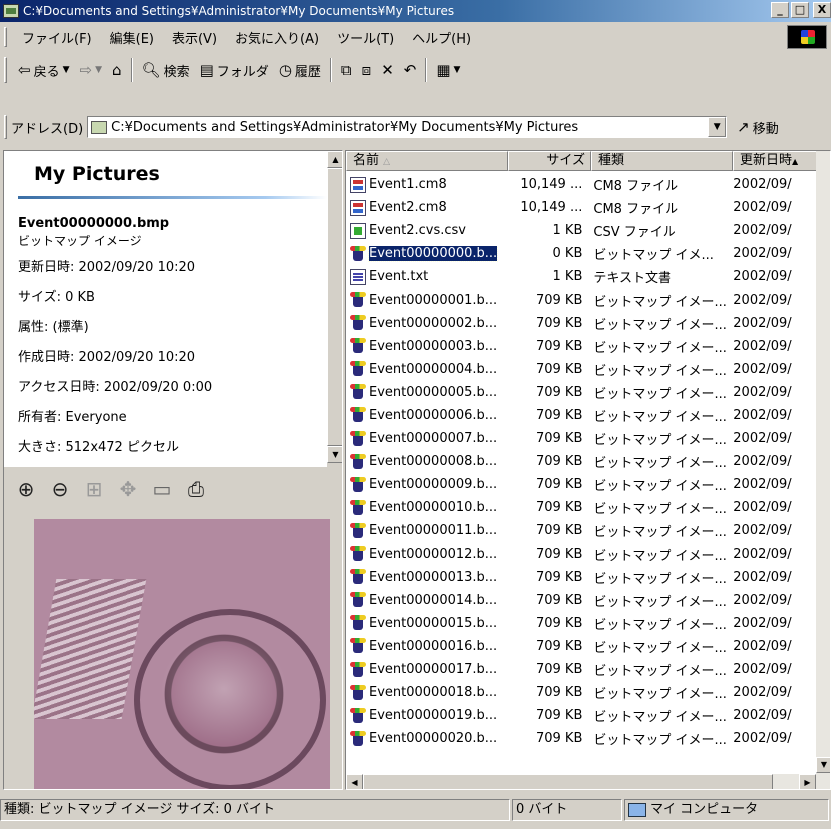 This screenshot has height=829, width=831. I want to click on menu-favorites: お気に入り(A), so click(277, 37).